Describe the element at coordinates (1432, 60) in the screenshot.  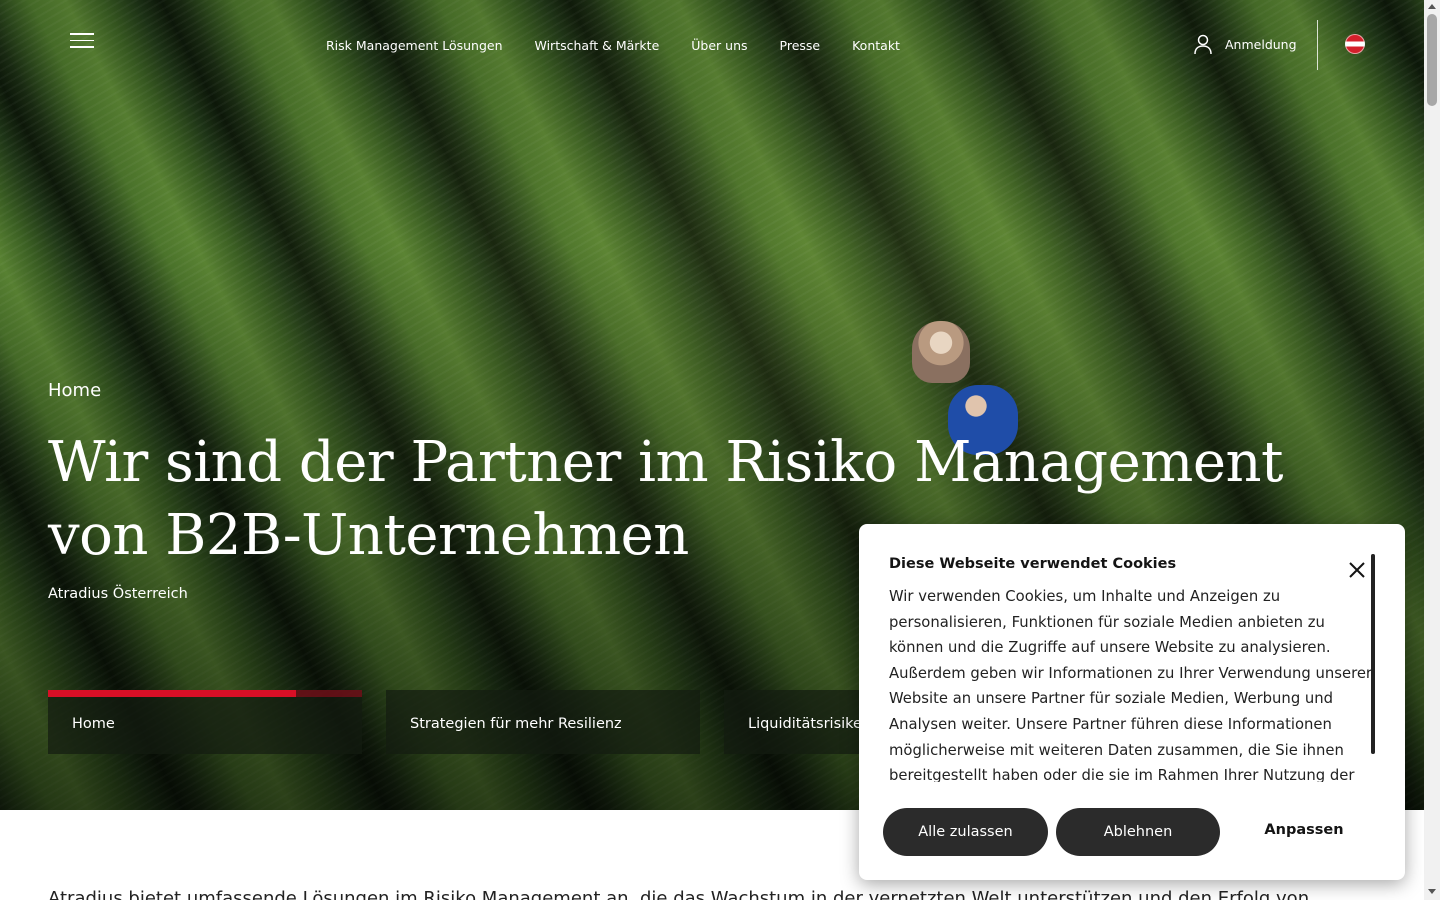
I see `scrollbar-thumb` at that location.